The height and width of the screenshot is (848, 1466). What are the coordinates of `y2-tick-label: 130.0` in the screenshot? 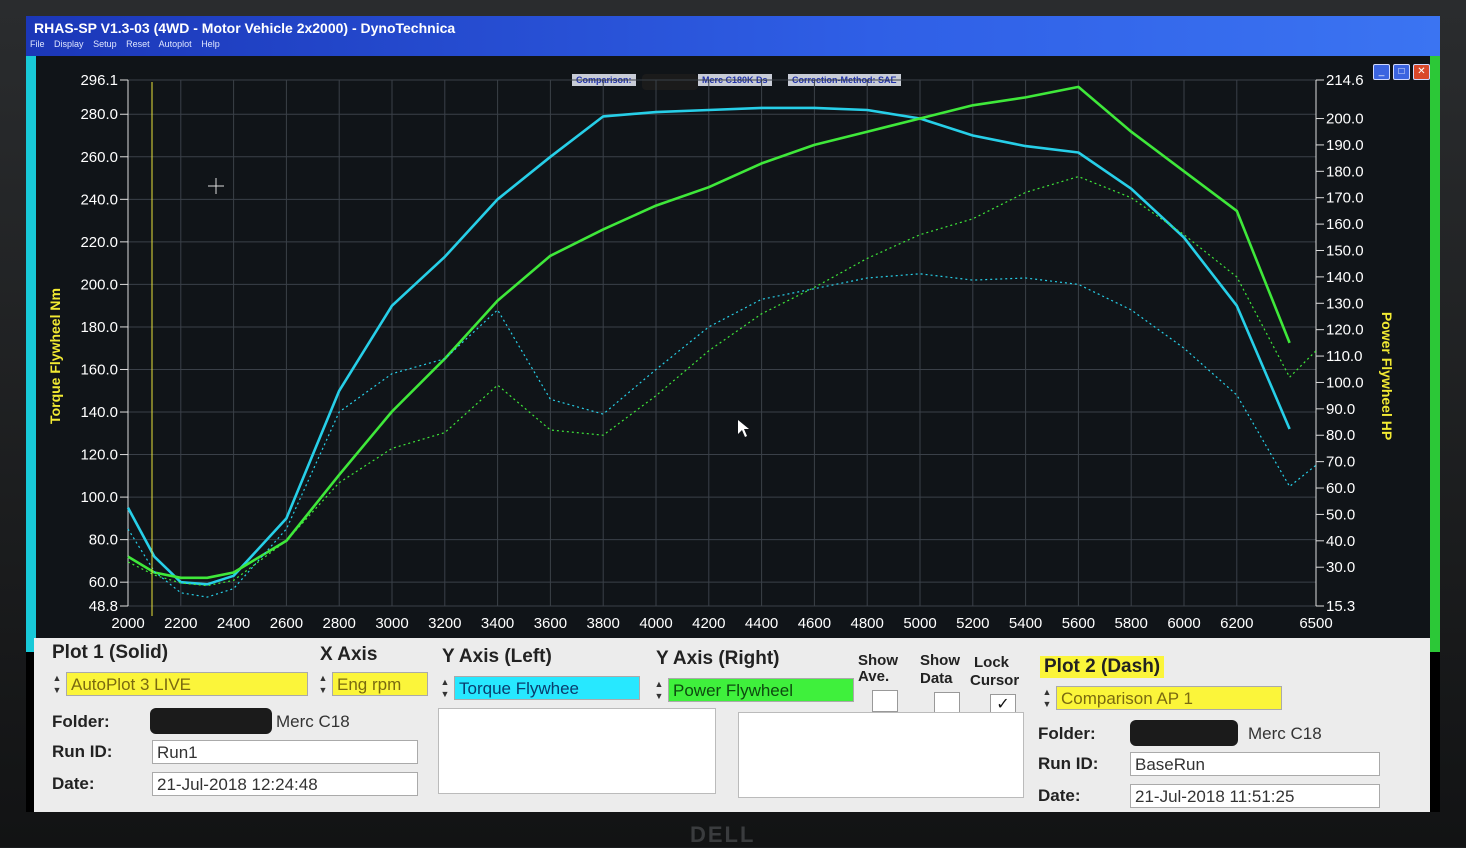 It's located at (1345, 303).